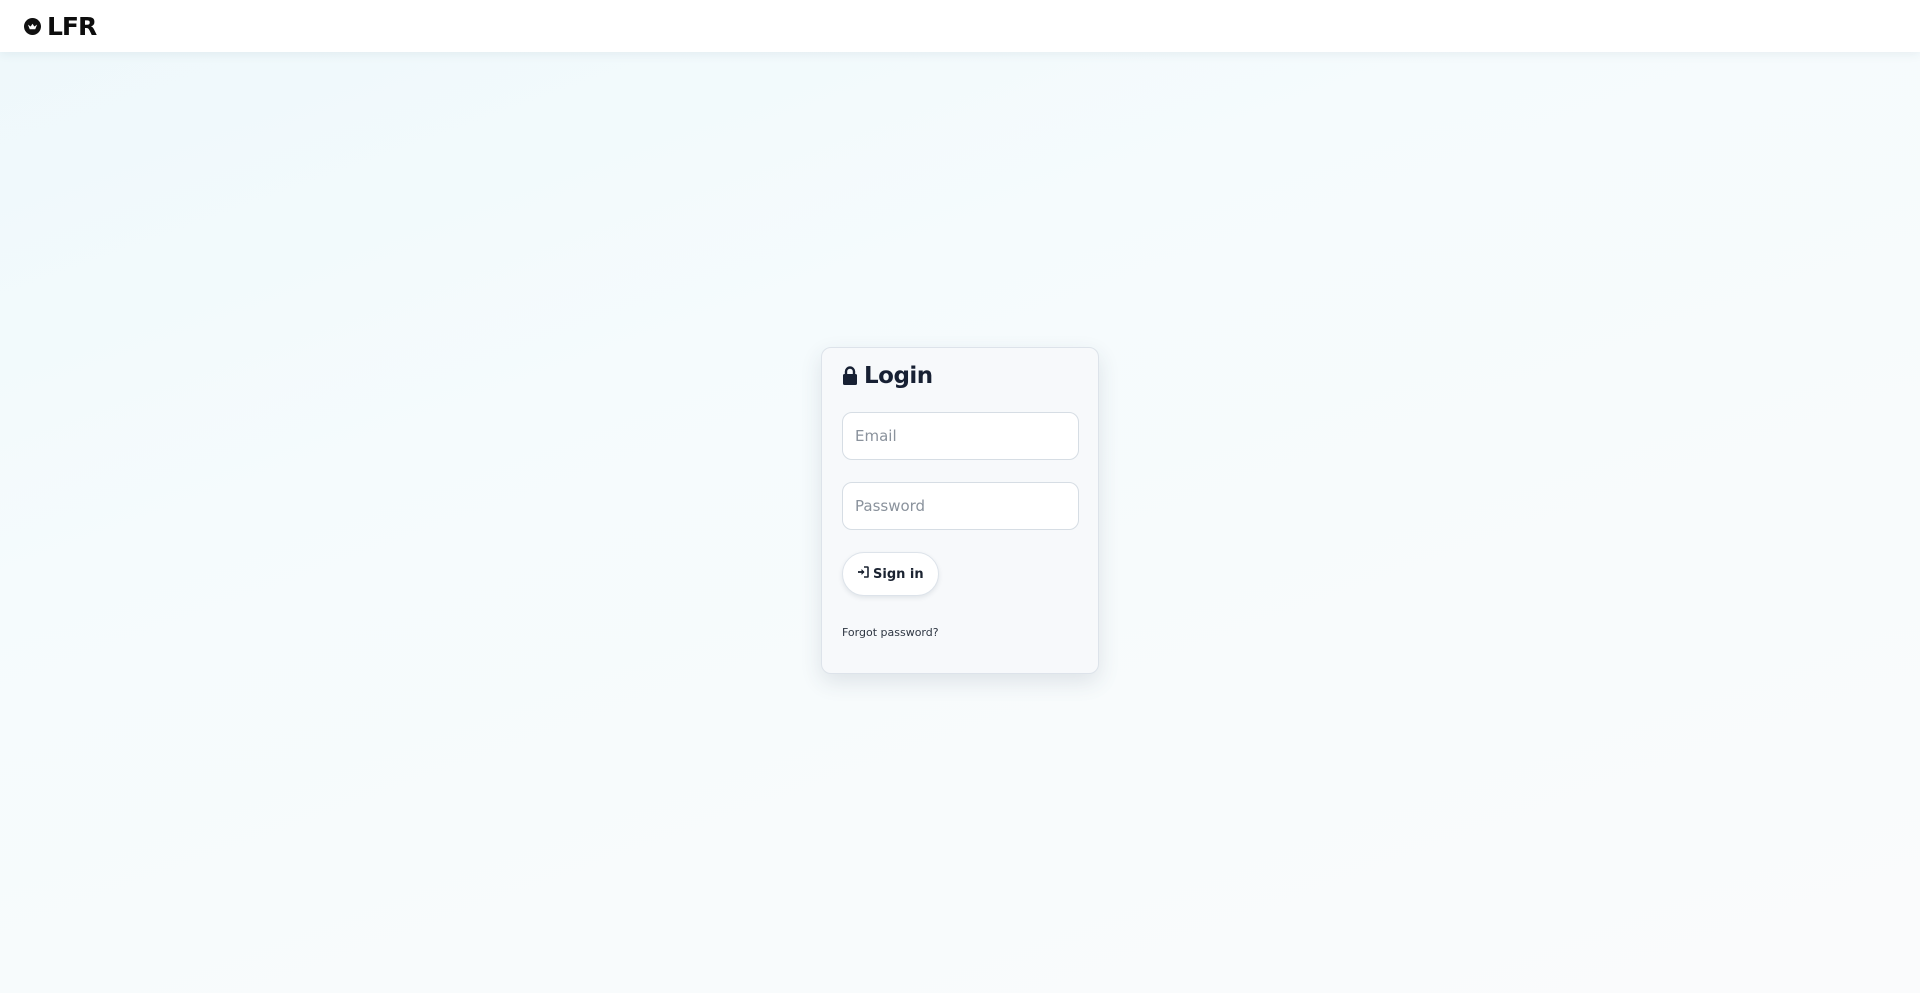  I want to click on login-title: Login, so click(898, 376).